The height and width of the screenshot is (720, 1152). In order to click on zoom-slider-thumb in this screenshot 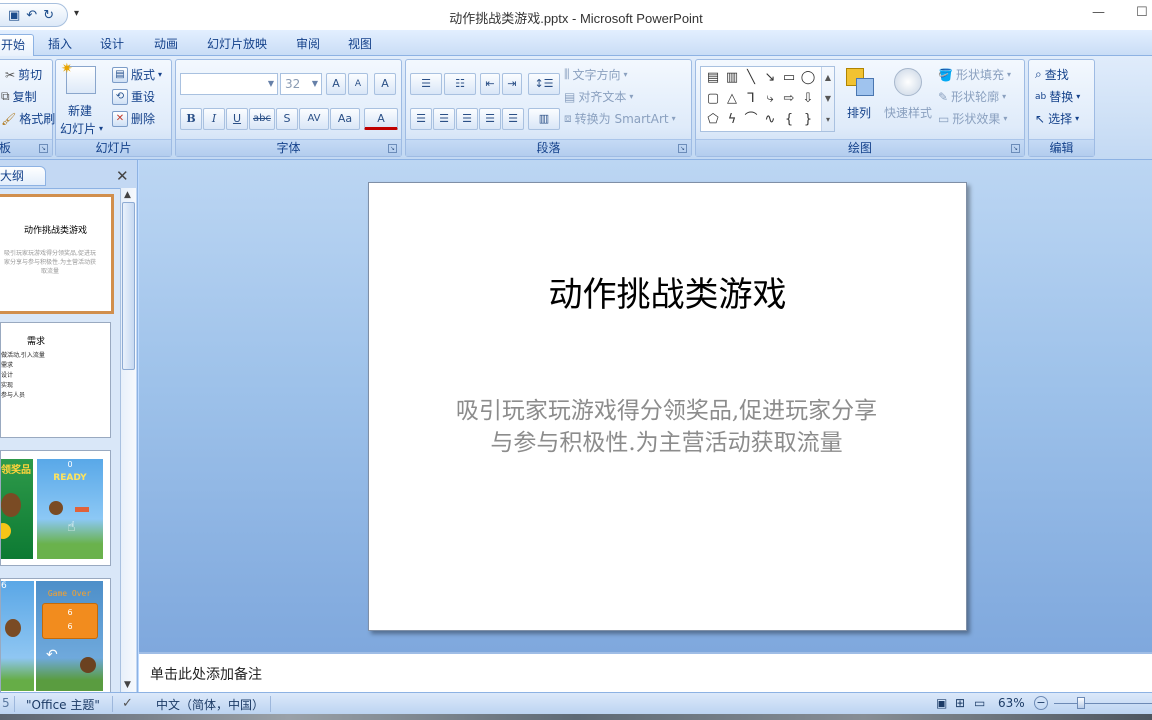, I will do `click(1081, 703)`.